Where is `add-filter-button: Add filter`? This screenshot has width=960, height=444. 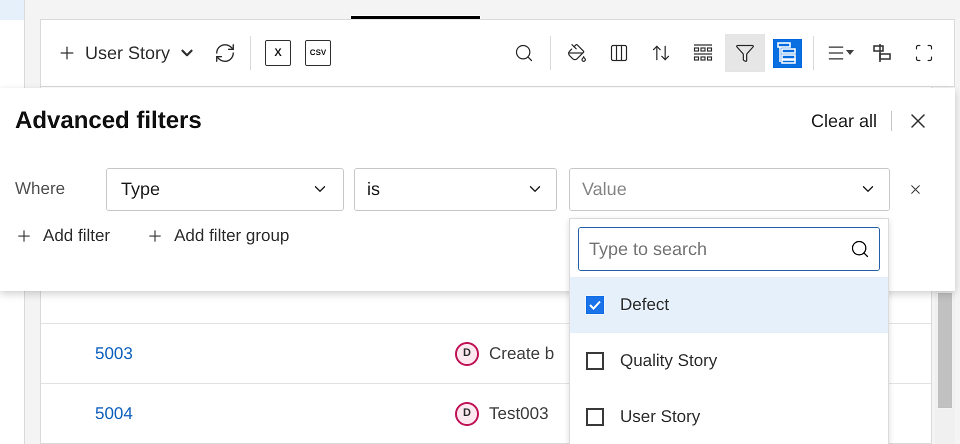
add-filter-button: Add filter is located at coordinates (62, 235).